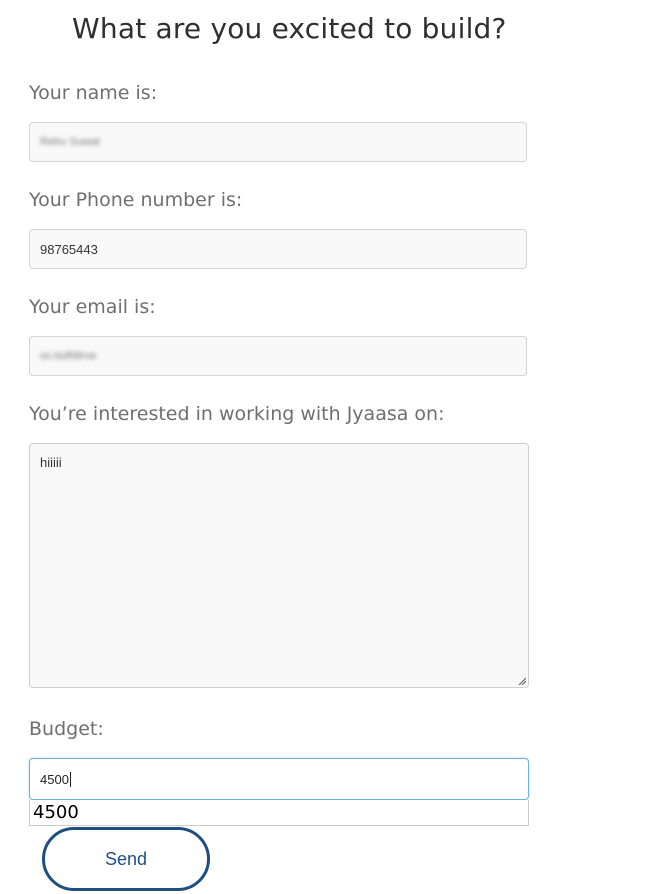 The width and height of the screenshot is (659, 894). I want to click on budget-input: 4500, so click(279, 779).